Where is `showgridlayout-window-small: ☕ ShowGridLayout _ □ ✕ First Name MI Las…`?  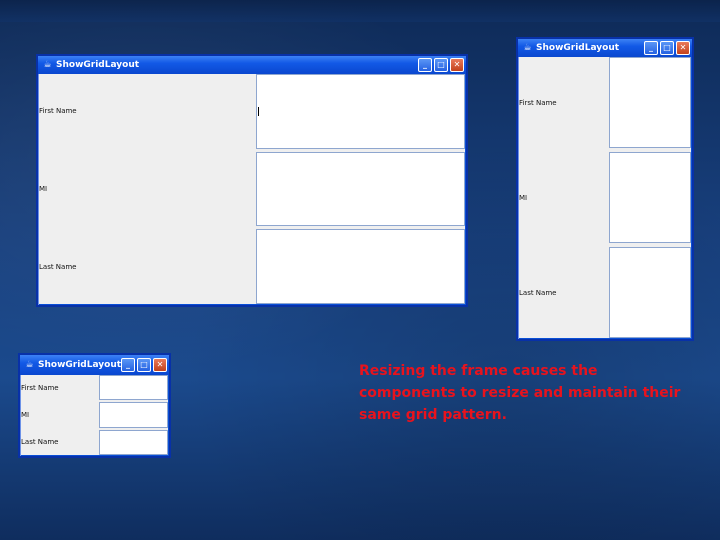
showgridlayout-window-small: ☕ ShowGridLayout _ □ ✕ First Name MI Las… is located at coordinates (94, 405).